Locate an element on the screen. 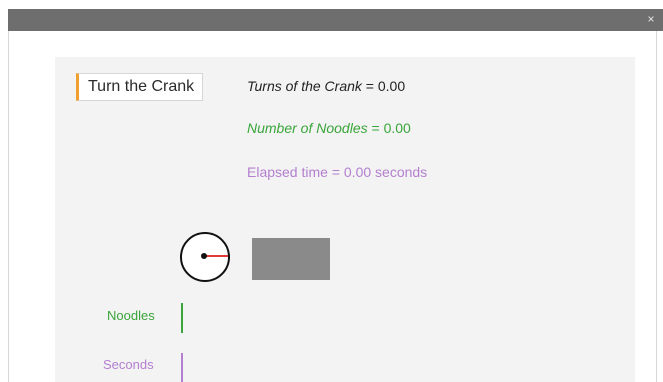  seconds-bar-label: Seconds is located at coordinates (128, 364).